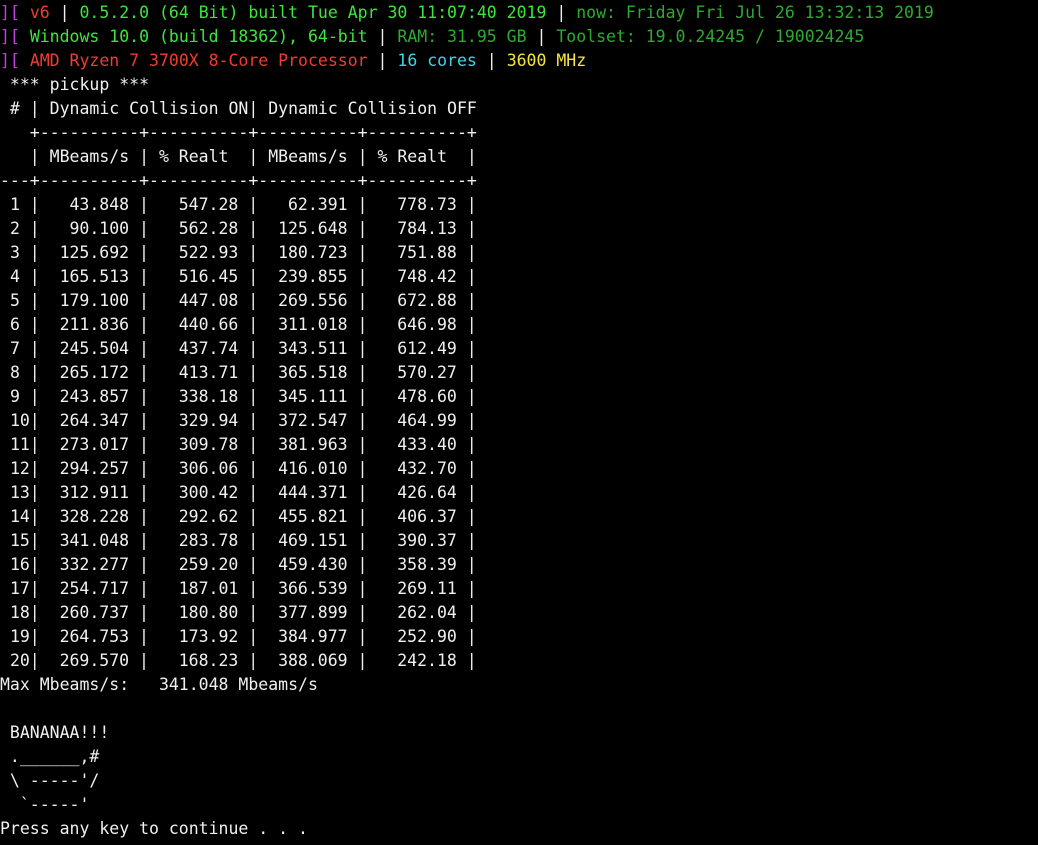 The height and width of the screenshot is (845, 1038). What do you see at coordinates (14, 348) in the screenshot?
I see `row-number: 7` at bounding box center [14, 348].